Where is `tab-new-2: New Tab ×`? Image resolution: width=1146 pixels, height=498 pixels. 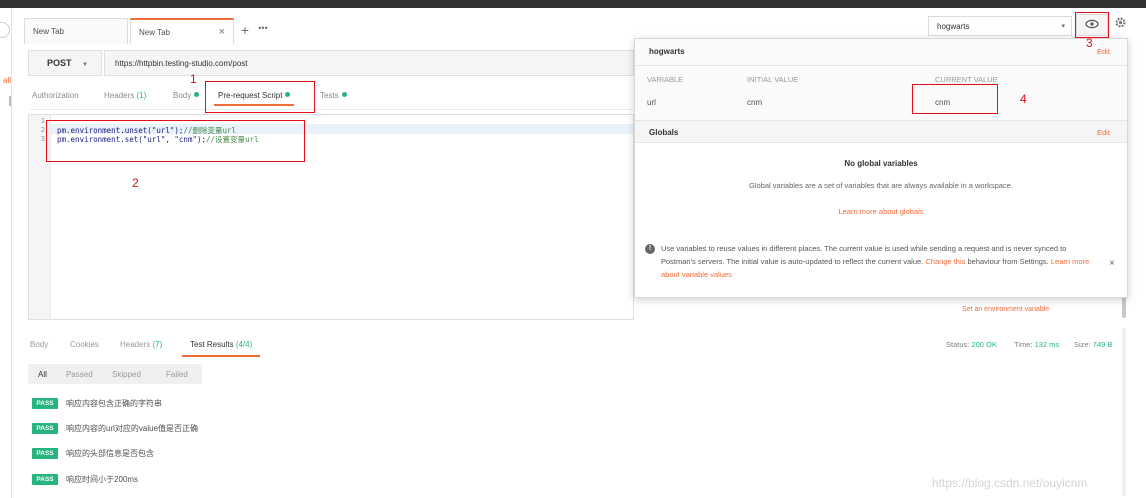
tab-new-2: New Tab × is located at coordinates (182, 31).